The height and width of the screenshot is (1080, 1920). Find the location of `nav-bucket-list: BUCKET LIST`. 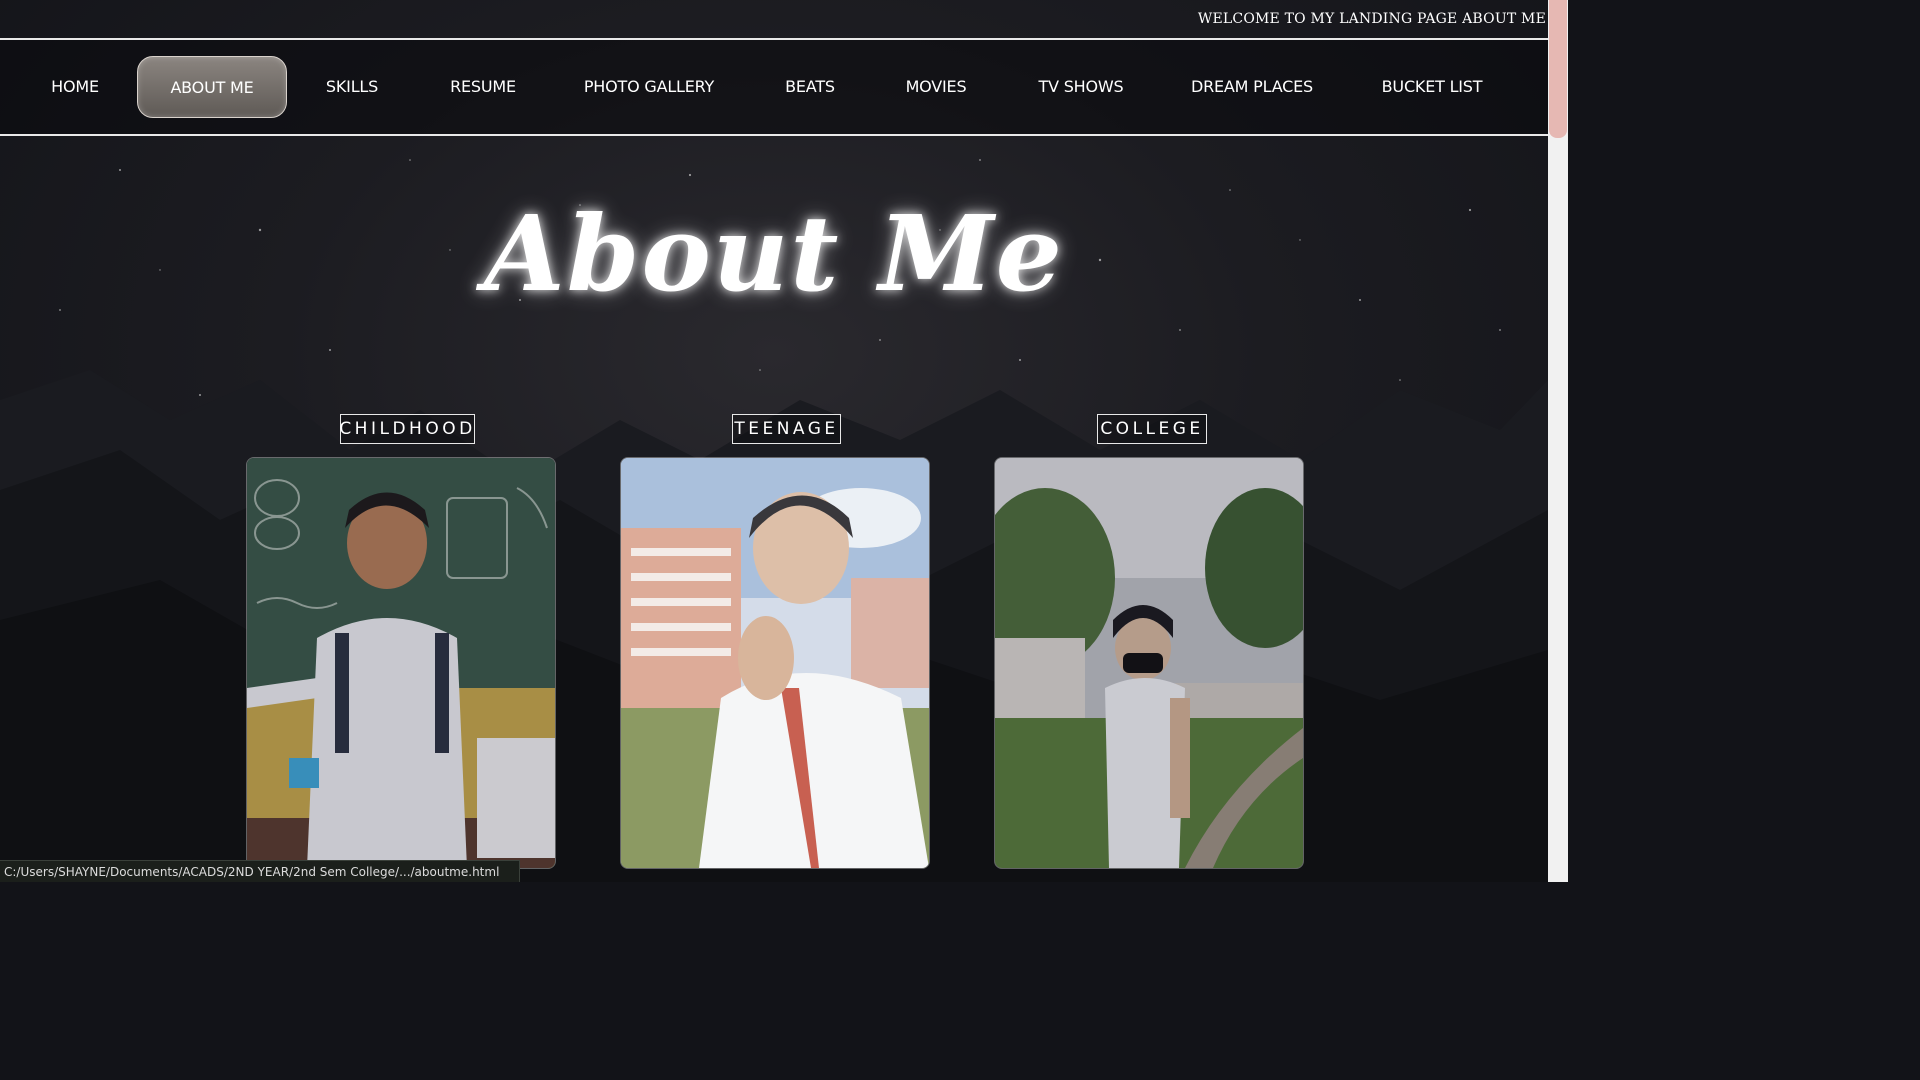

nav-bucket-list: BUCKET LIST is located at coordinates (1432, 86).